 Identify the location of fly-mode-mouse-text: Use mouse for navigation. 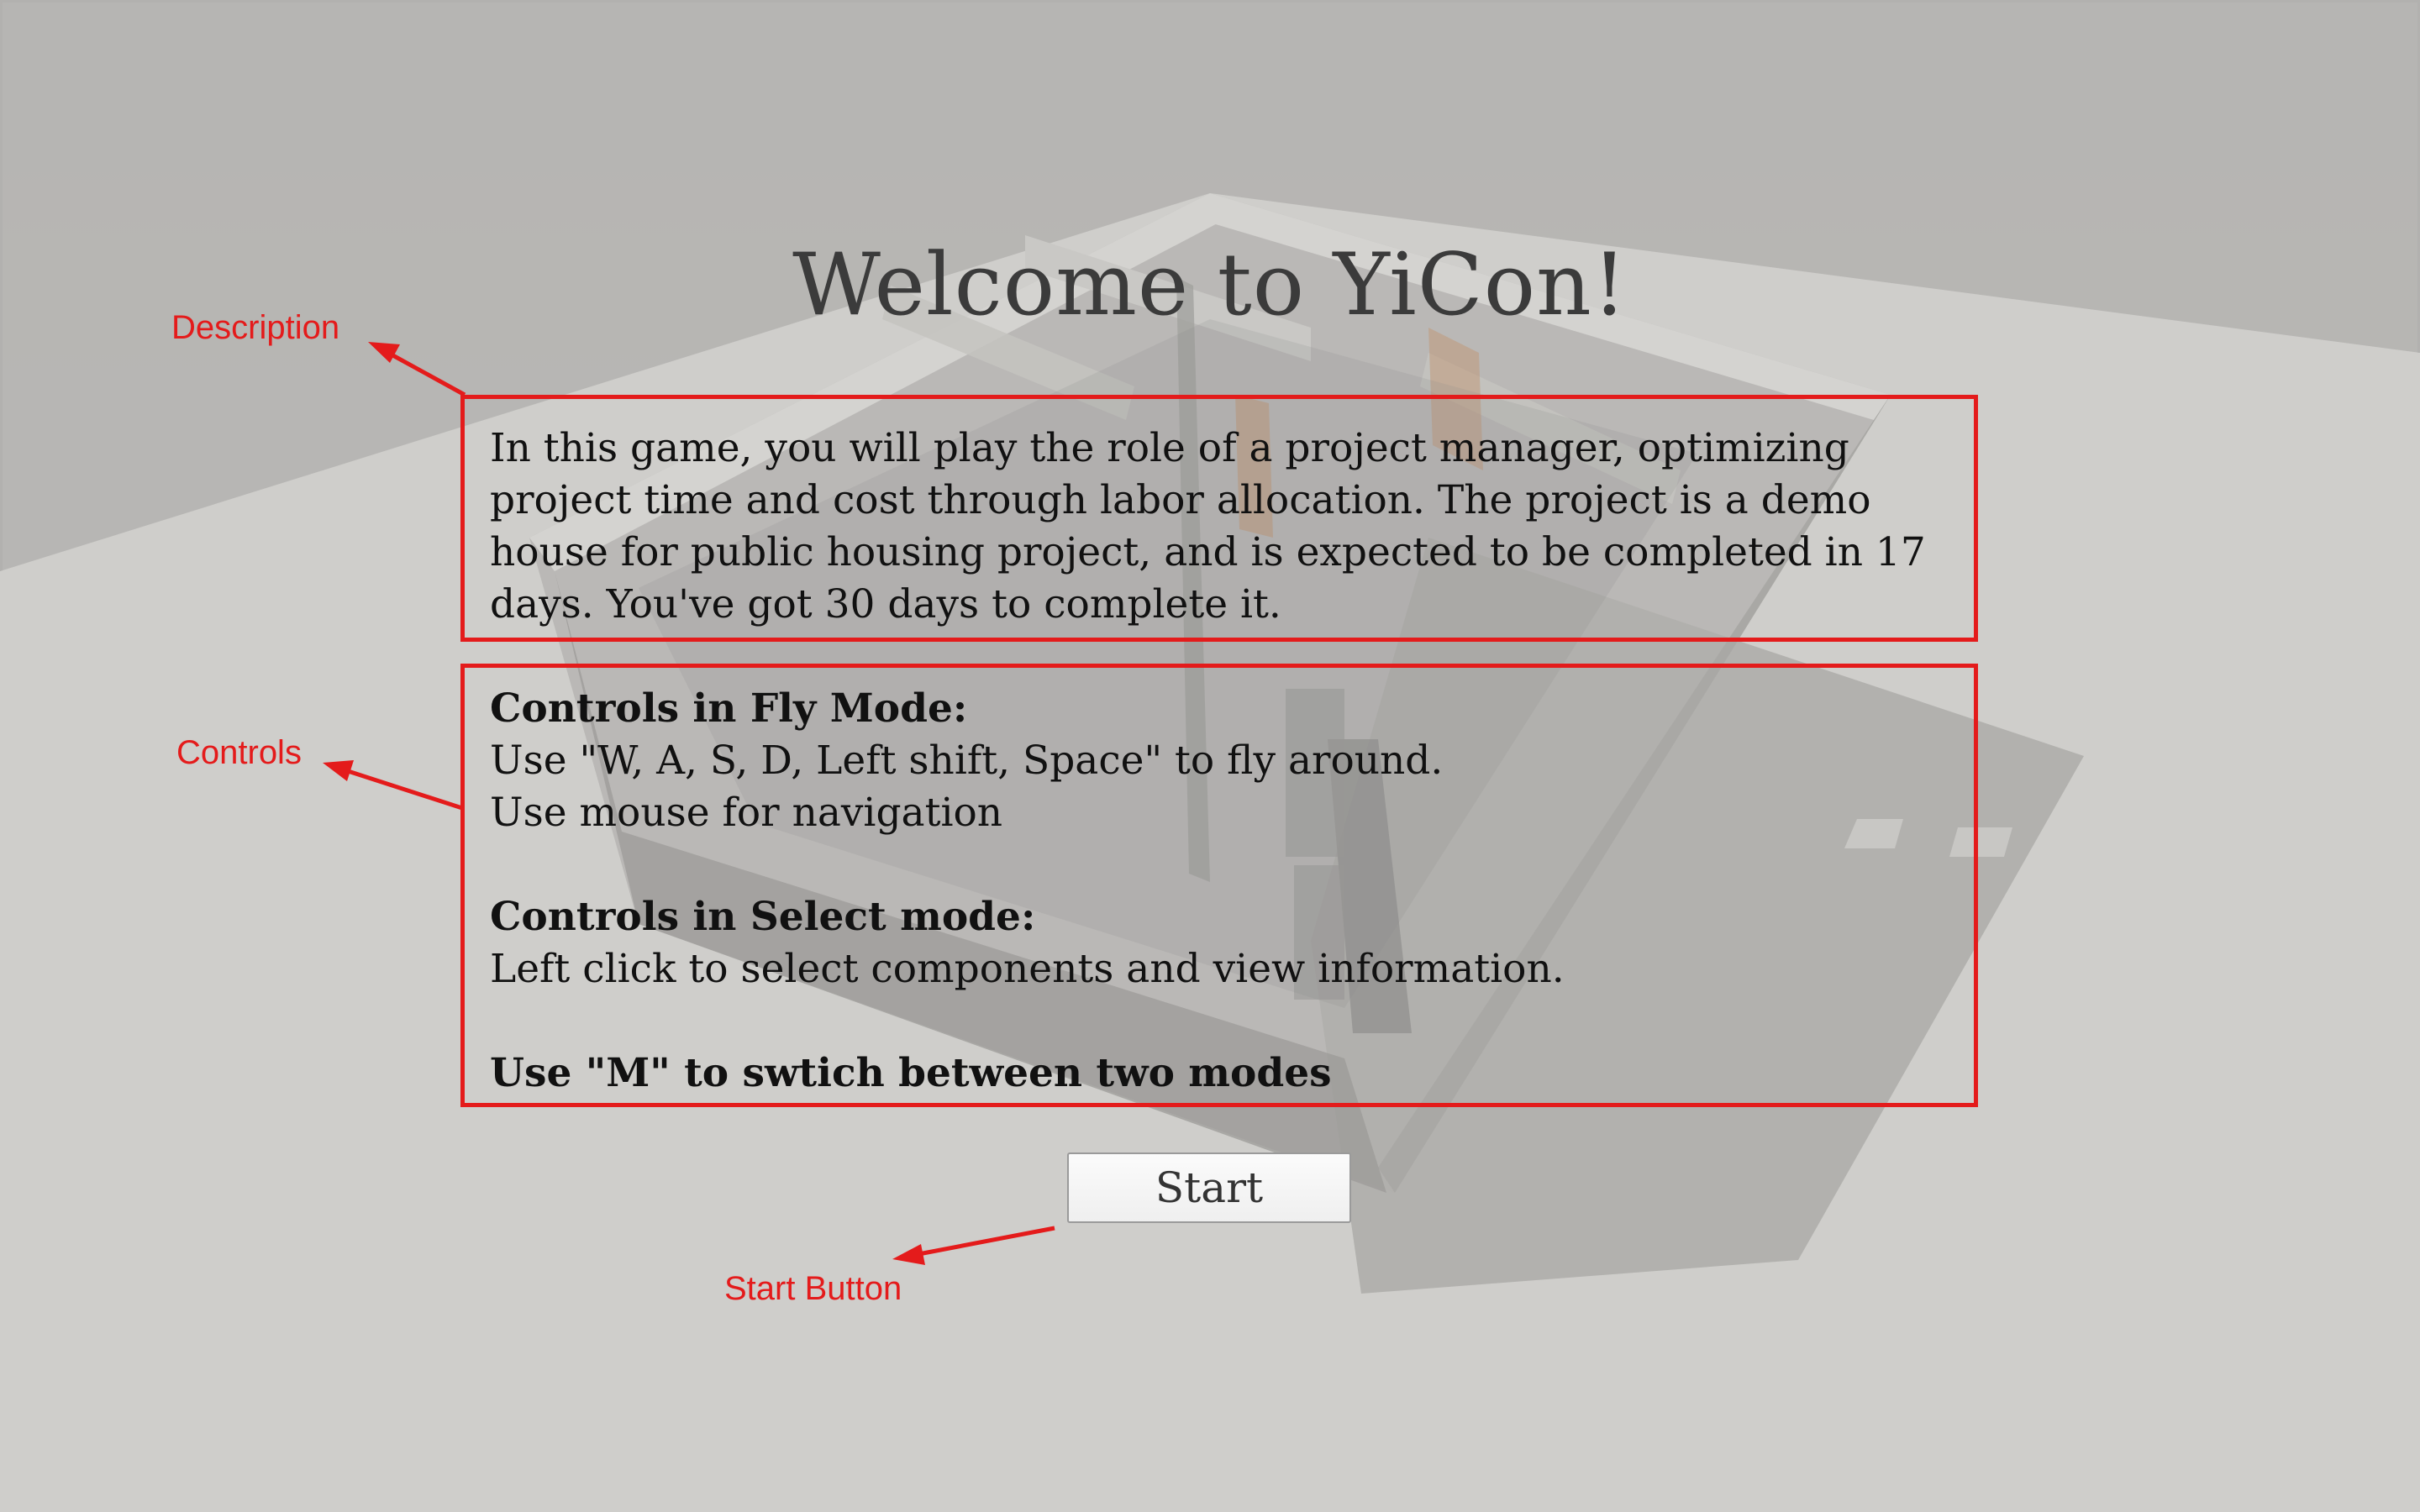
(747, 813).